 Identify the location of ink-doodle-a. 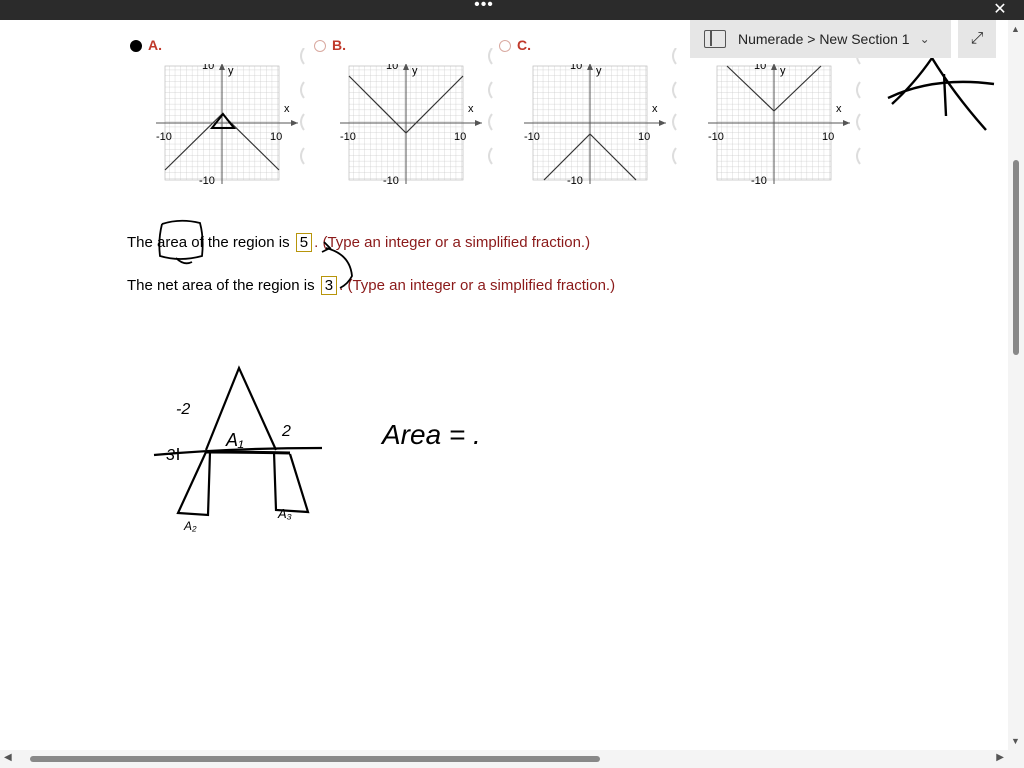
(941, 94).